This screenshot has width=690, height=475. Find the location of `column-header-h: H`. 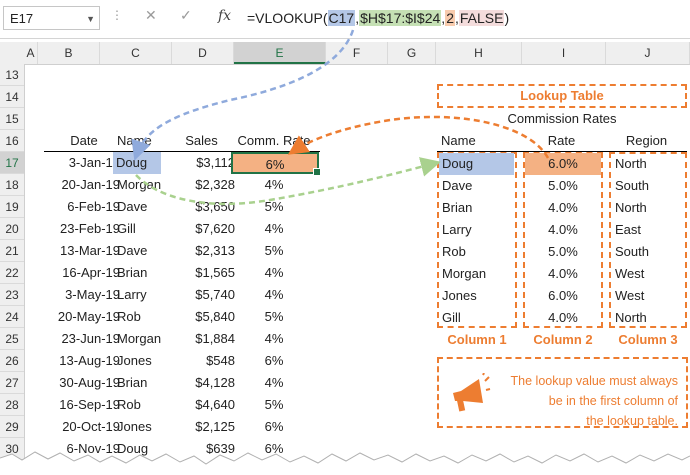

column-header-h: H is located at coordinates (479, 53).